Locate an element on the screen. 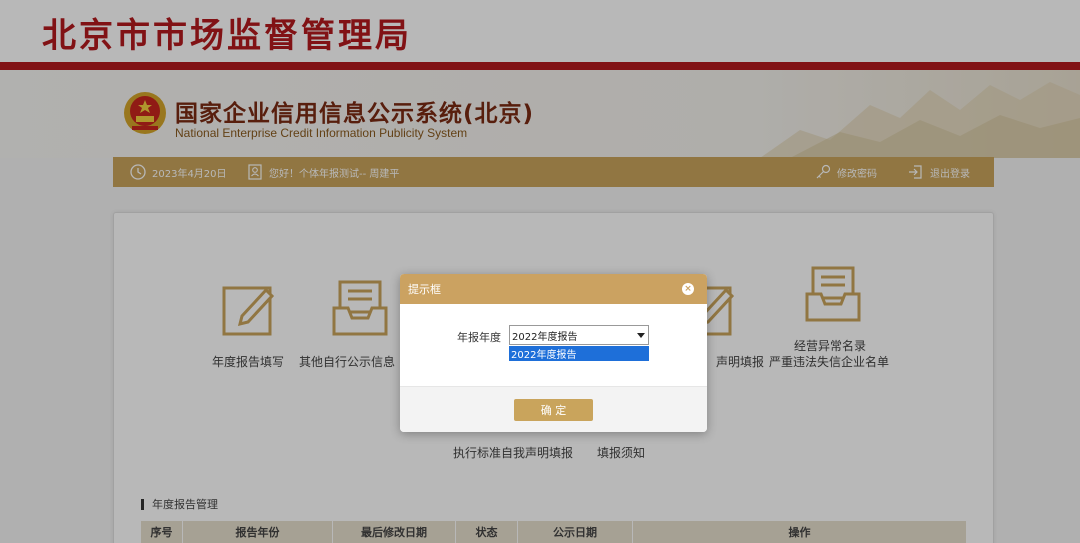 This screenshot has height=543, width=1080. close-icon: × is located at coordinates (688, 289).